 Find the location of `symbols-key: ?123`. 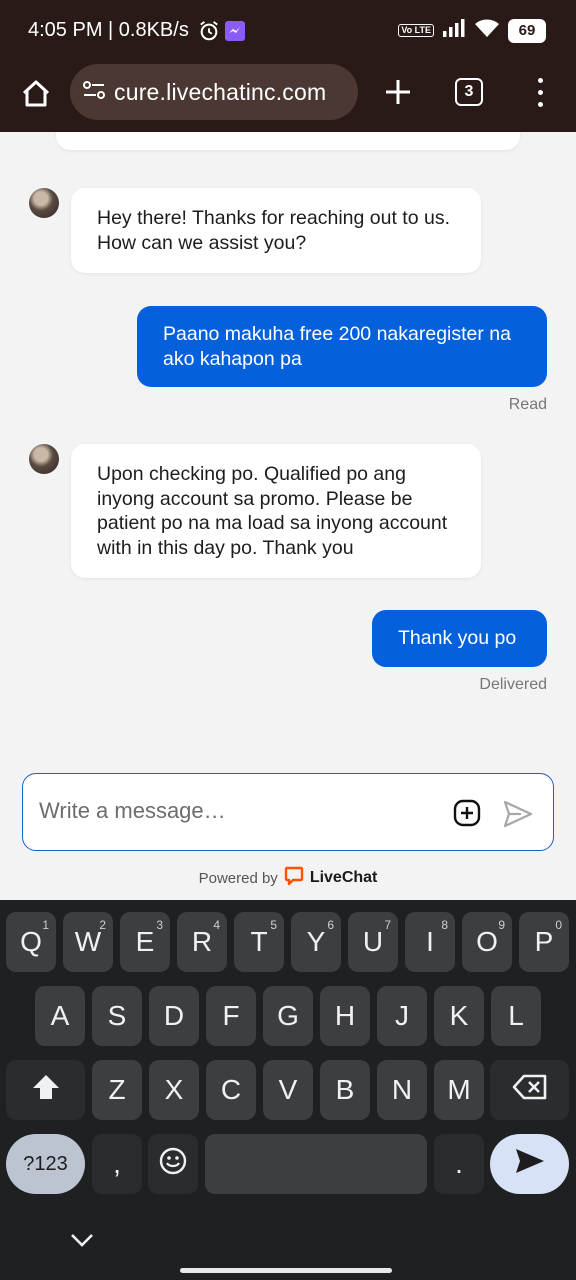

symbols-key: ?123 is located at coordinates (45, 1164).